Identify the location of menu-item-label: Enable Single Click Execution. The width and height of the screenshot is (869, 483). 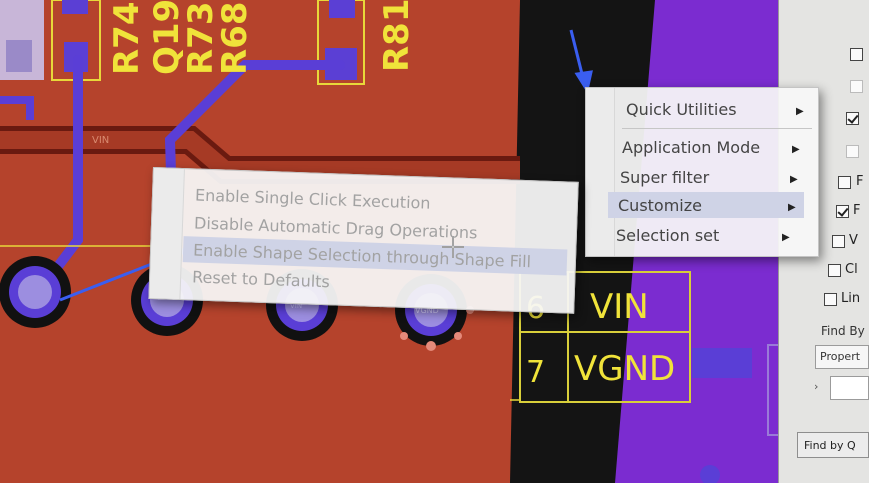
(312, 199).